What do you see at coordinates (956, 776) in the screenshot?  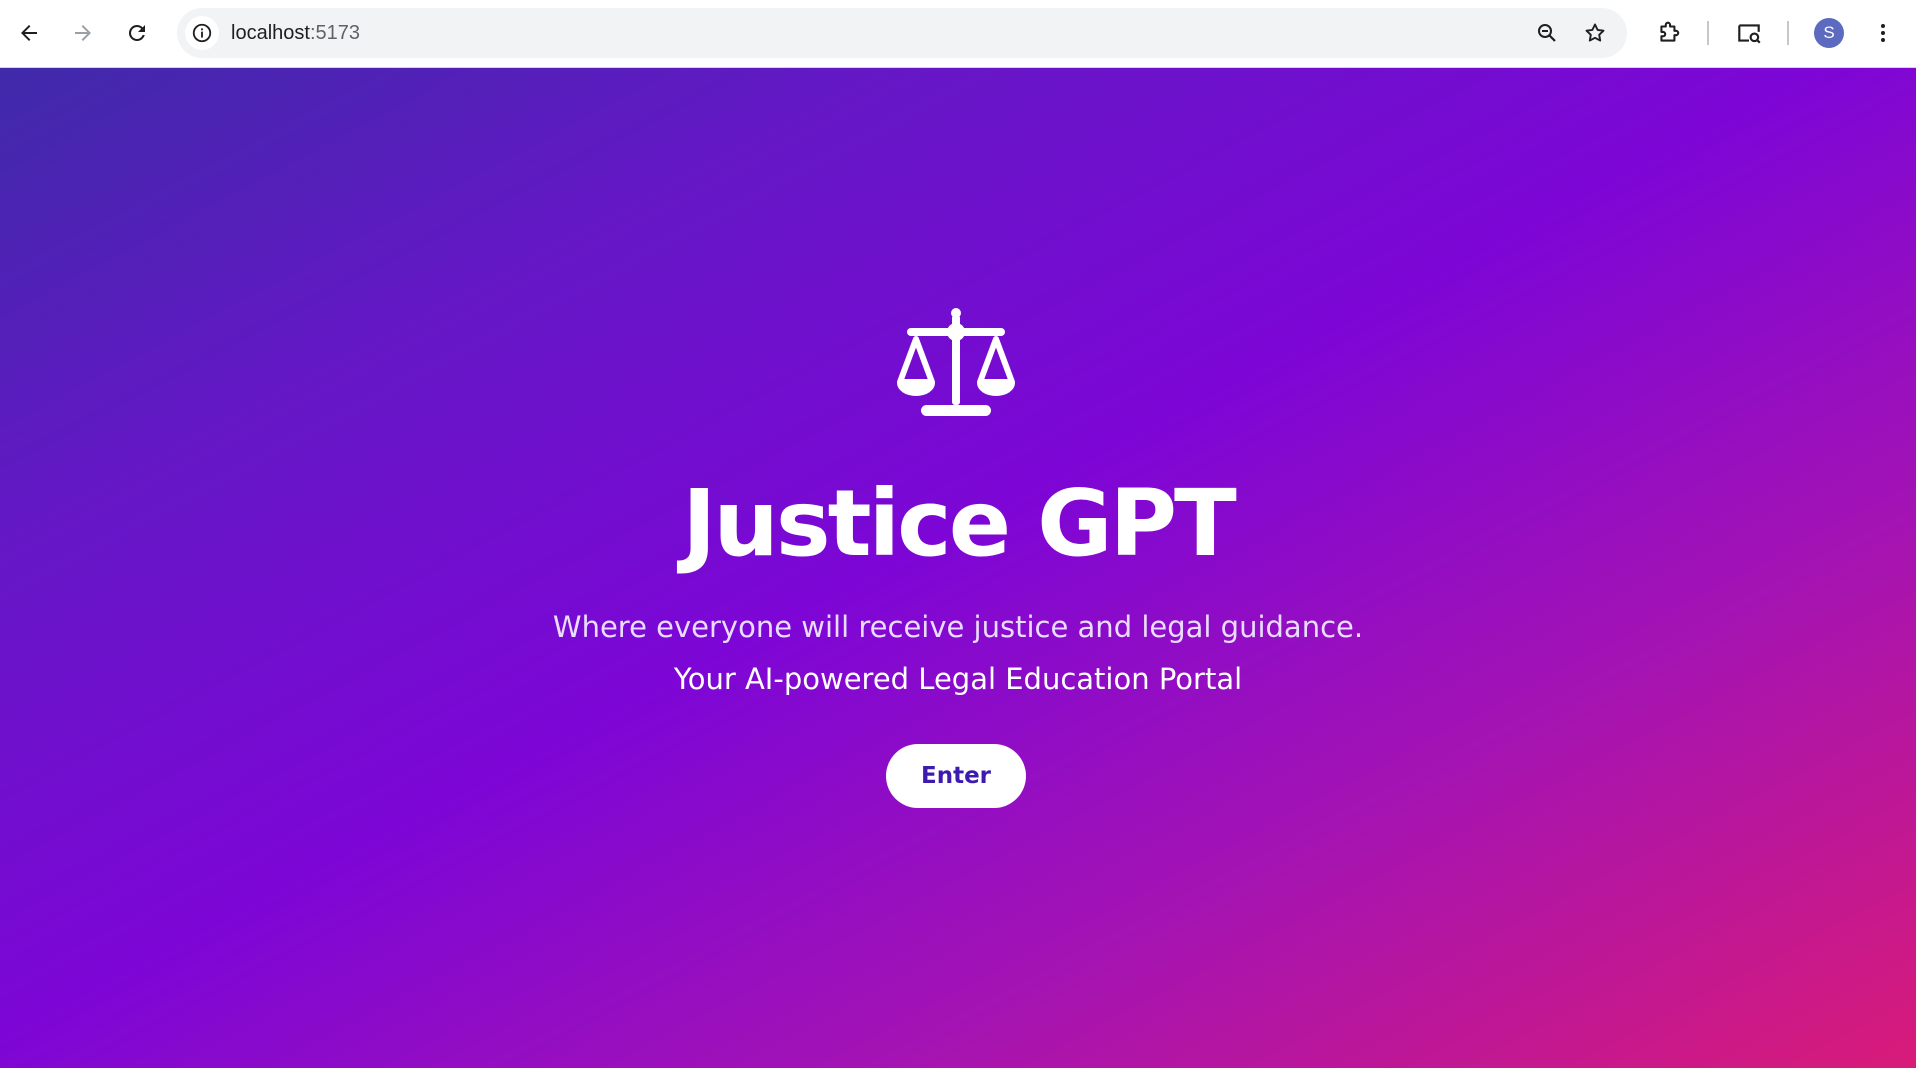 I see `enter-button: Enter` at bounding box center [956, 776].